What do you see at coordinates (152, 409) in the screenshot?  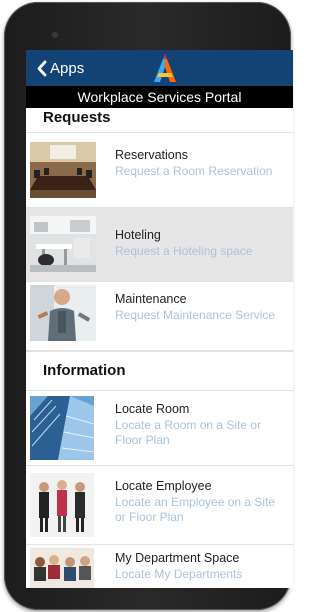 I see `menu-item-title: Locate Room` at bounding box center [152, 409].